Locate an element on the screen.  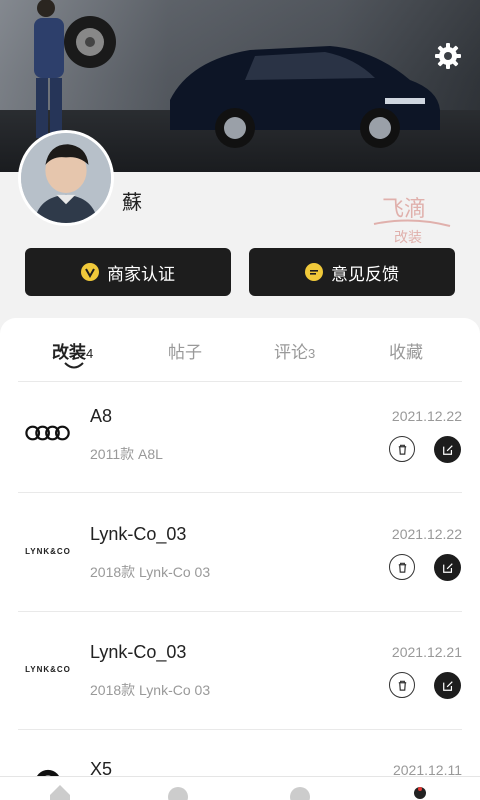
app-watermark-logo: 飞滴 改装 is located at coordinates (412, 218).